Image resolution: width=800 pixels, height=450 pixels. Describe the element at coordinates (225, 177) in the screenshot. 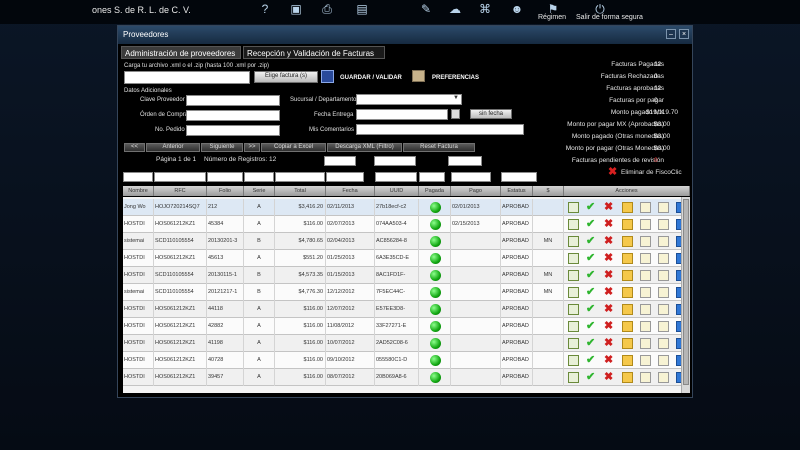

I see `filter-folio` at that location.